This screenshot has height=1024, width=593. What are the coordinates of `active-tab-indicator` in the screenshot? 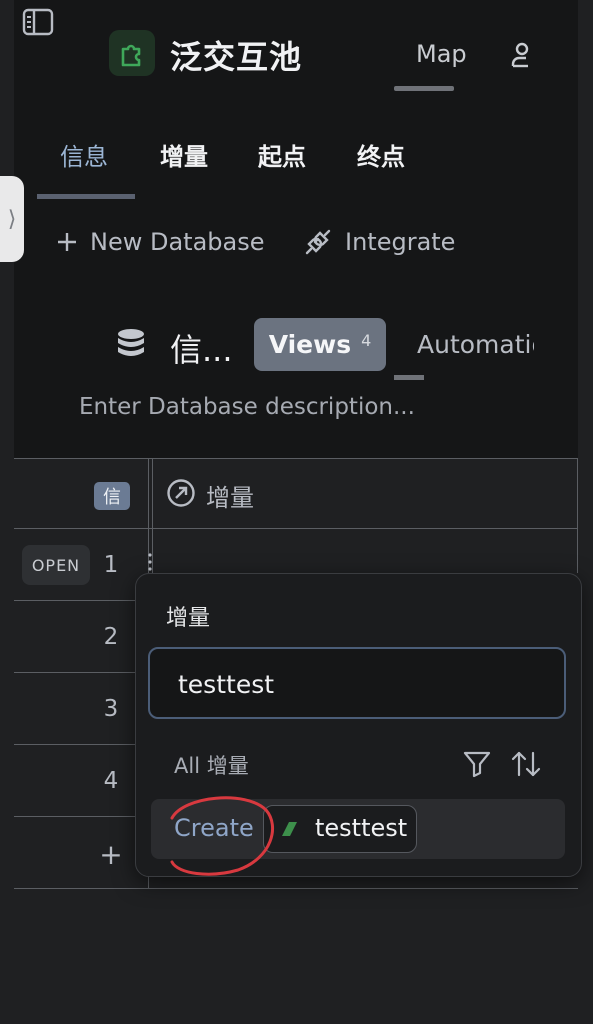 It's located at (86, 196).